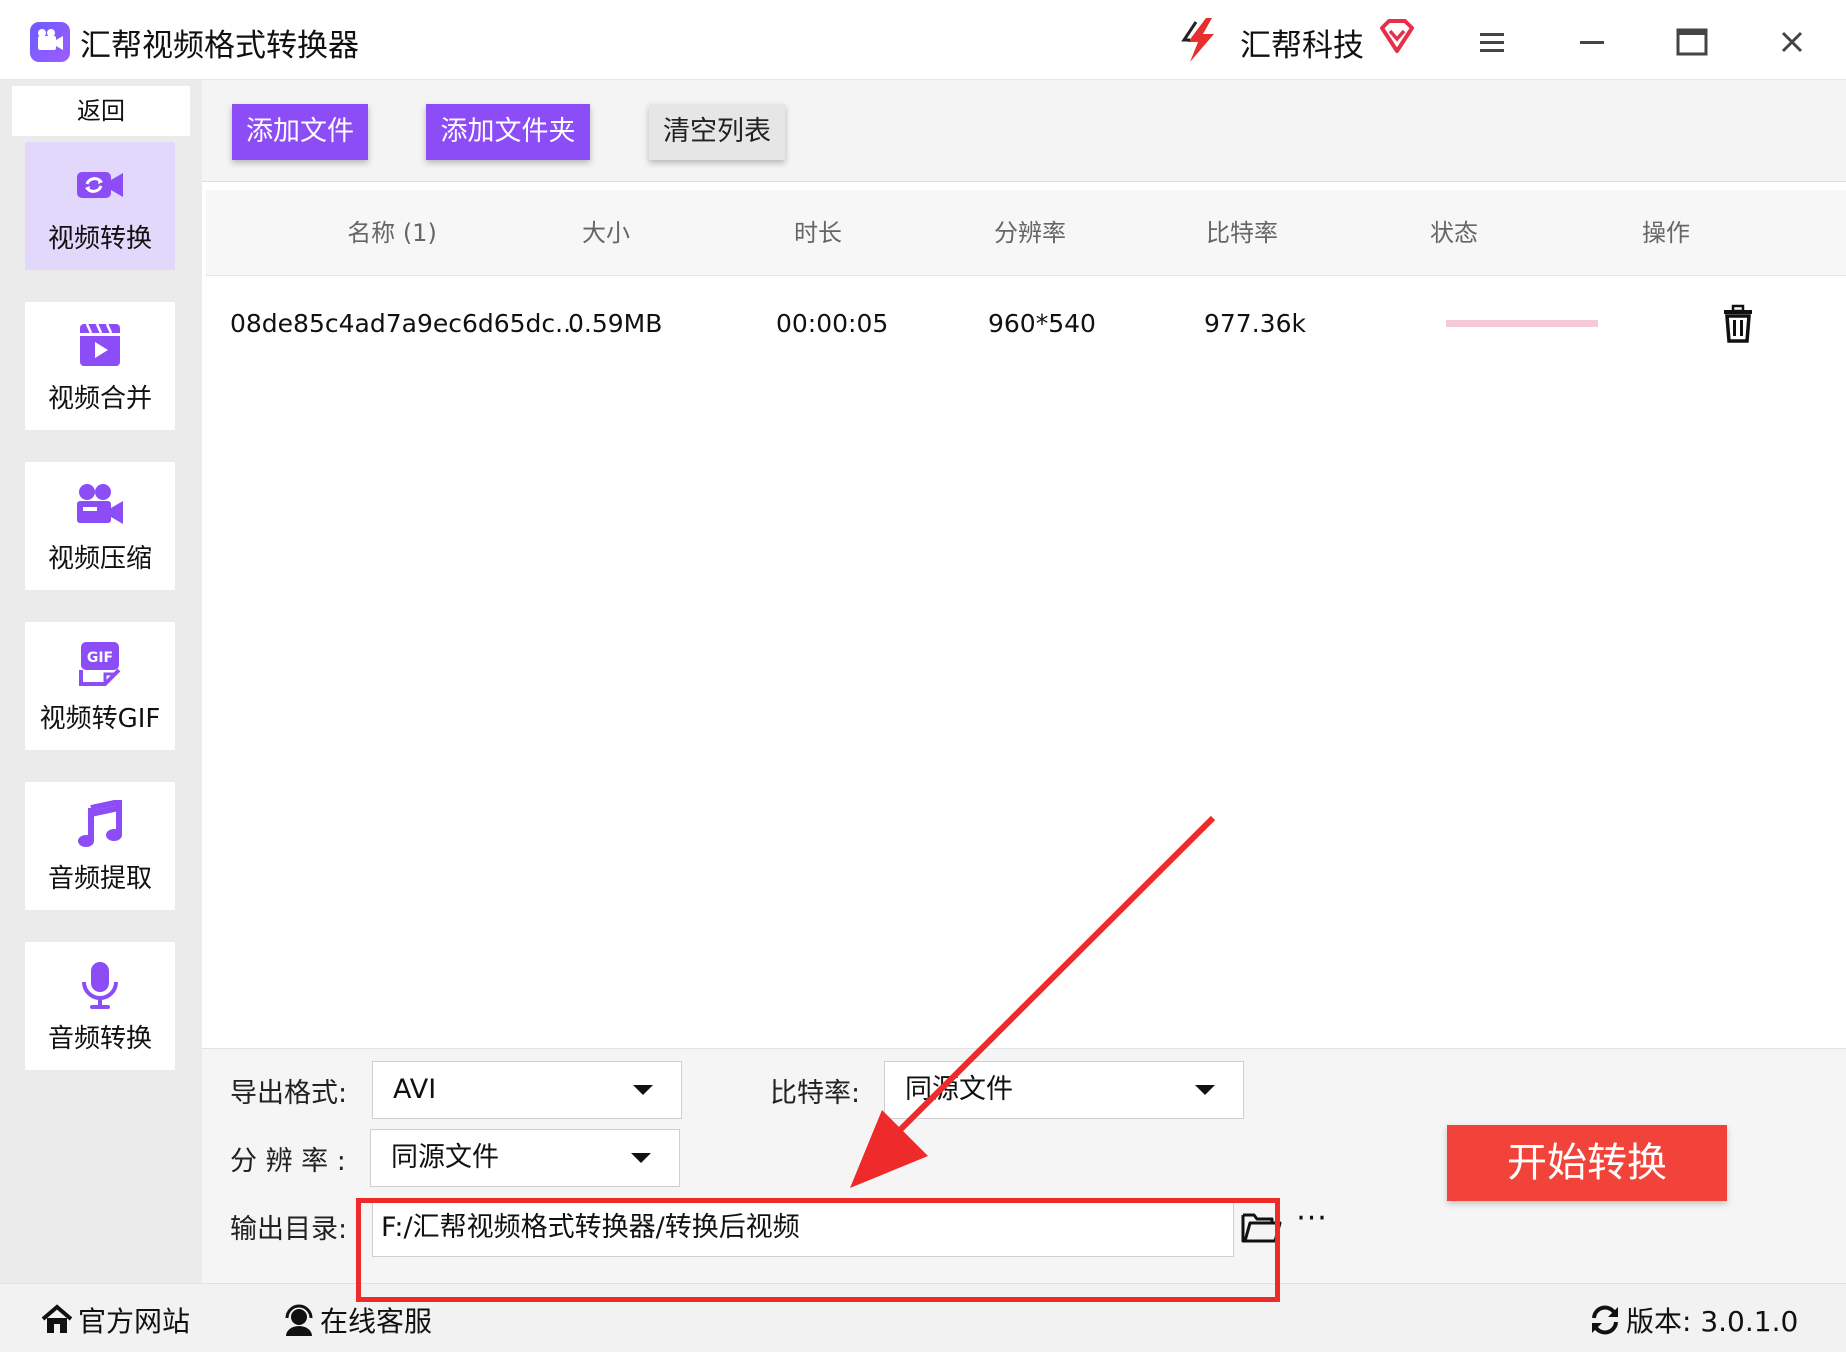  I want to click on status-progress-bar, so click(1522, 323).